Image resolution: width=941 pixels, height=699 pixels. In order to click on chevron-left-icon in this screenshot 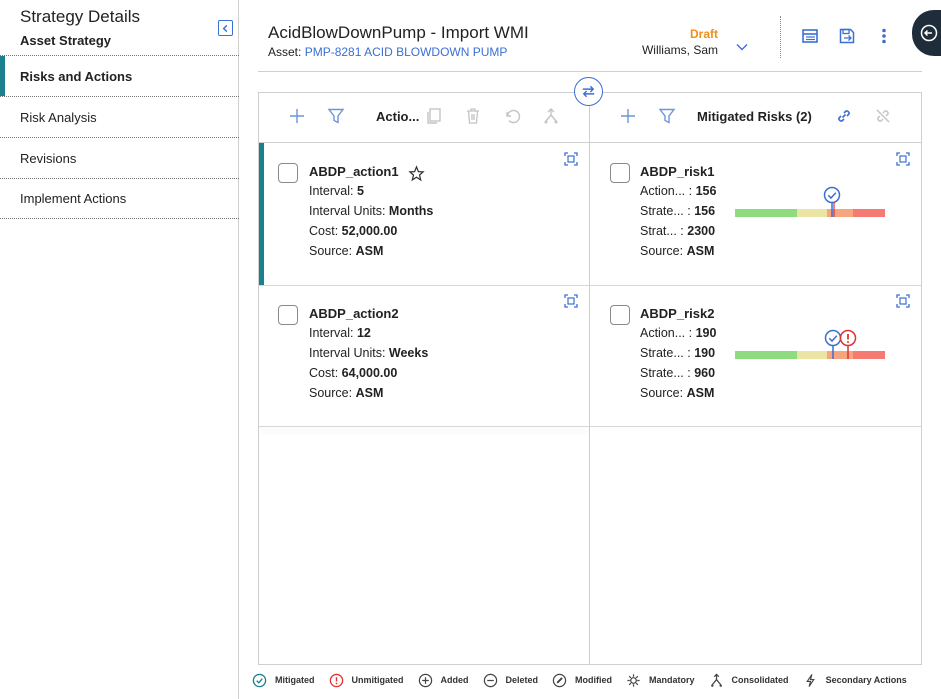, I will do `click(225, 28)`.